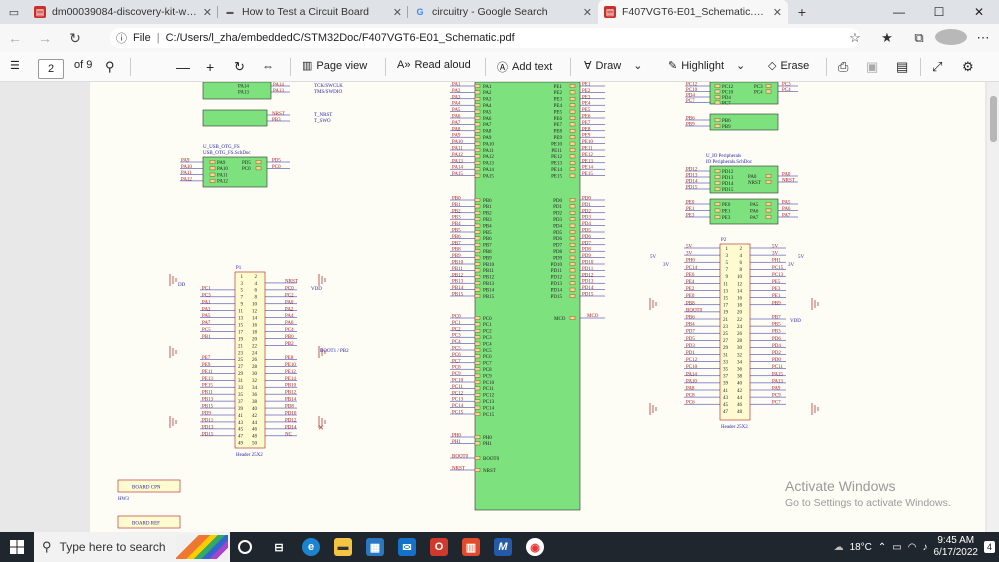 This screenshot has height=562, width=999. Describe the element at coordinates (289, 309) in the screenshot. I see `net-label: PA2` at that location.